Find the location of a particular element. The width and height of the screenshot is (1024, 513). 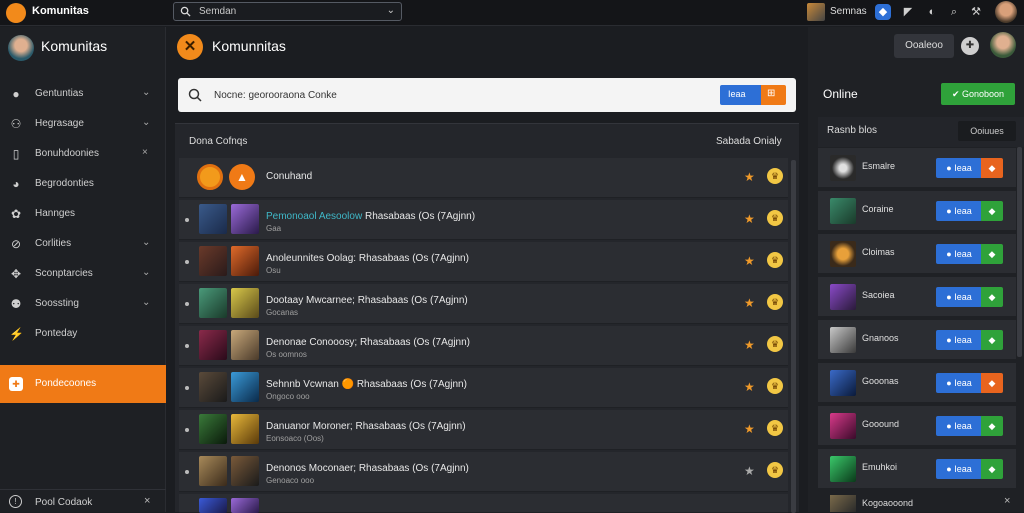

search-button: Ieaa ⊞ is located at coordinates (753, 95).